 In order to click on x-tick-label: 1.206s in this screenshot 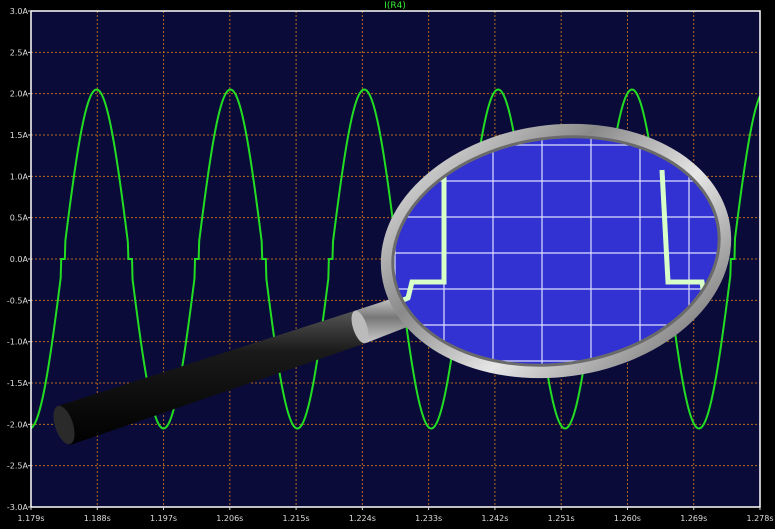, I will do `click(229, 518)`.